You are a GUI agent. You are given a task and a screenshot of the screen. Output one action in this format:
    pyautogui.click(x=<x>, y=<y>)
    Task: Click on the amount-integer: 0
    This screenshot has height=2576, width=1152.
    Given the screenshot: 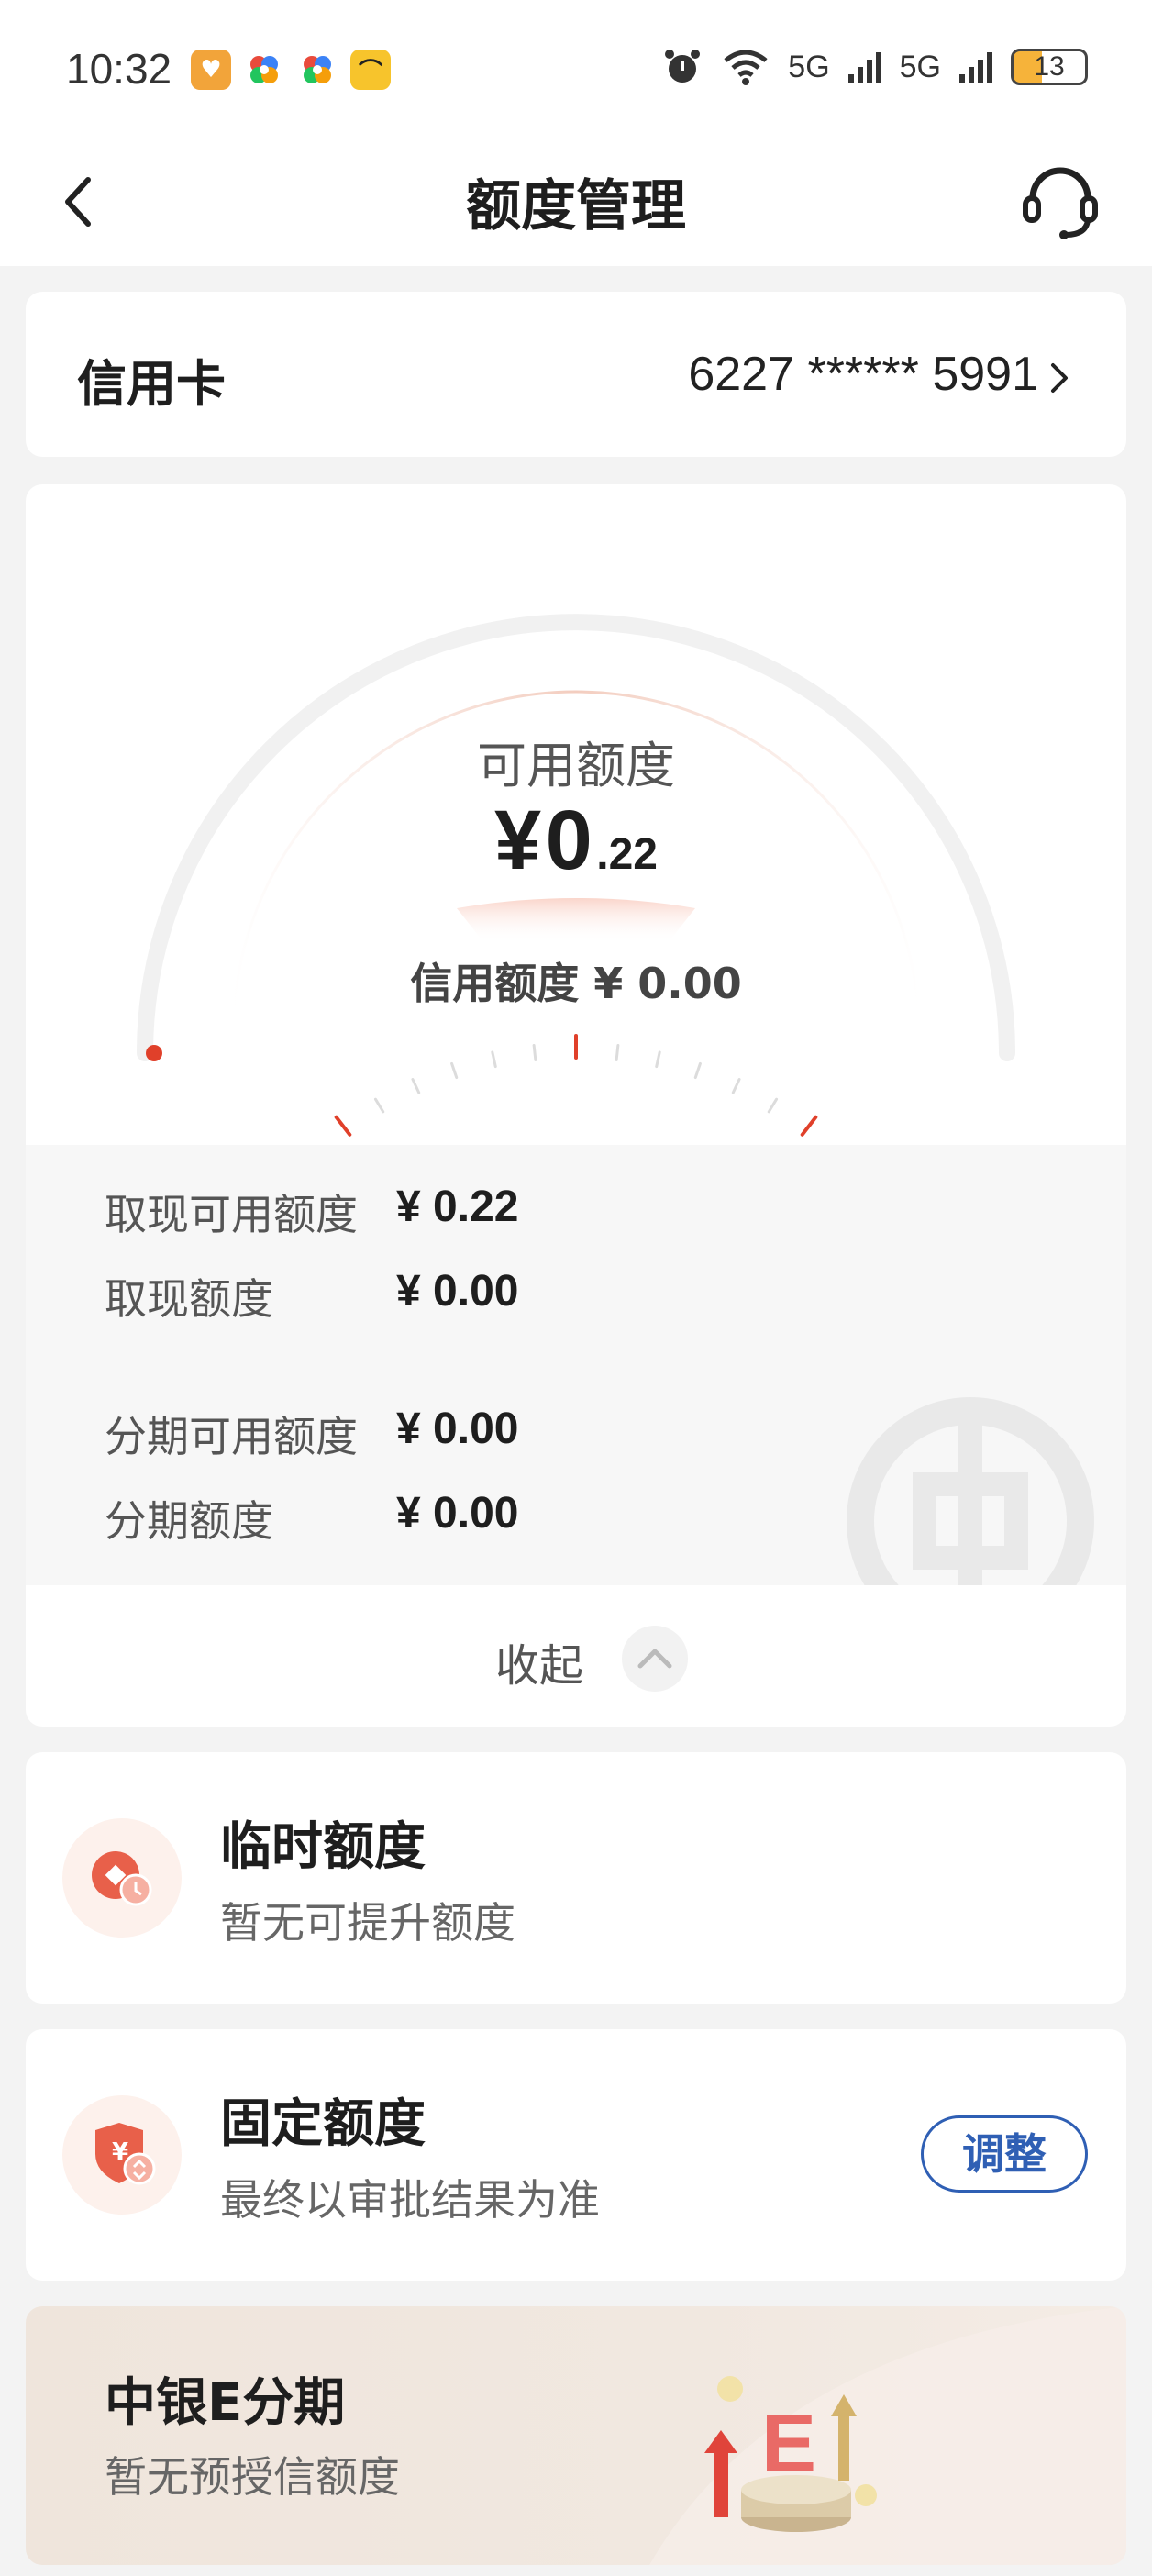 What is the action you would take?
    pyautogui.click(x=569, y=840)
    